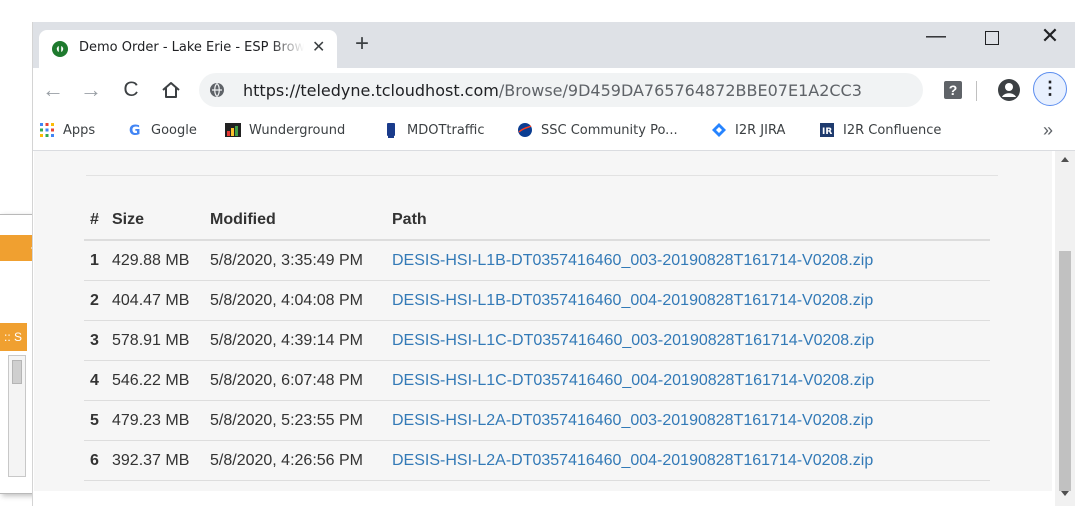 The height and width of the screenshot is (506, 1075). I want to click on table-header-row: # Size Modified Path, so click(537, 221).